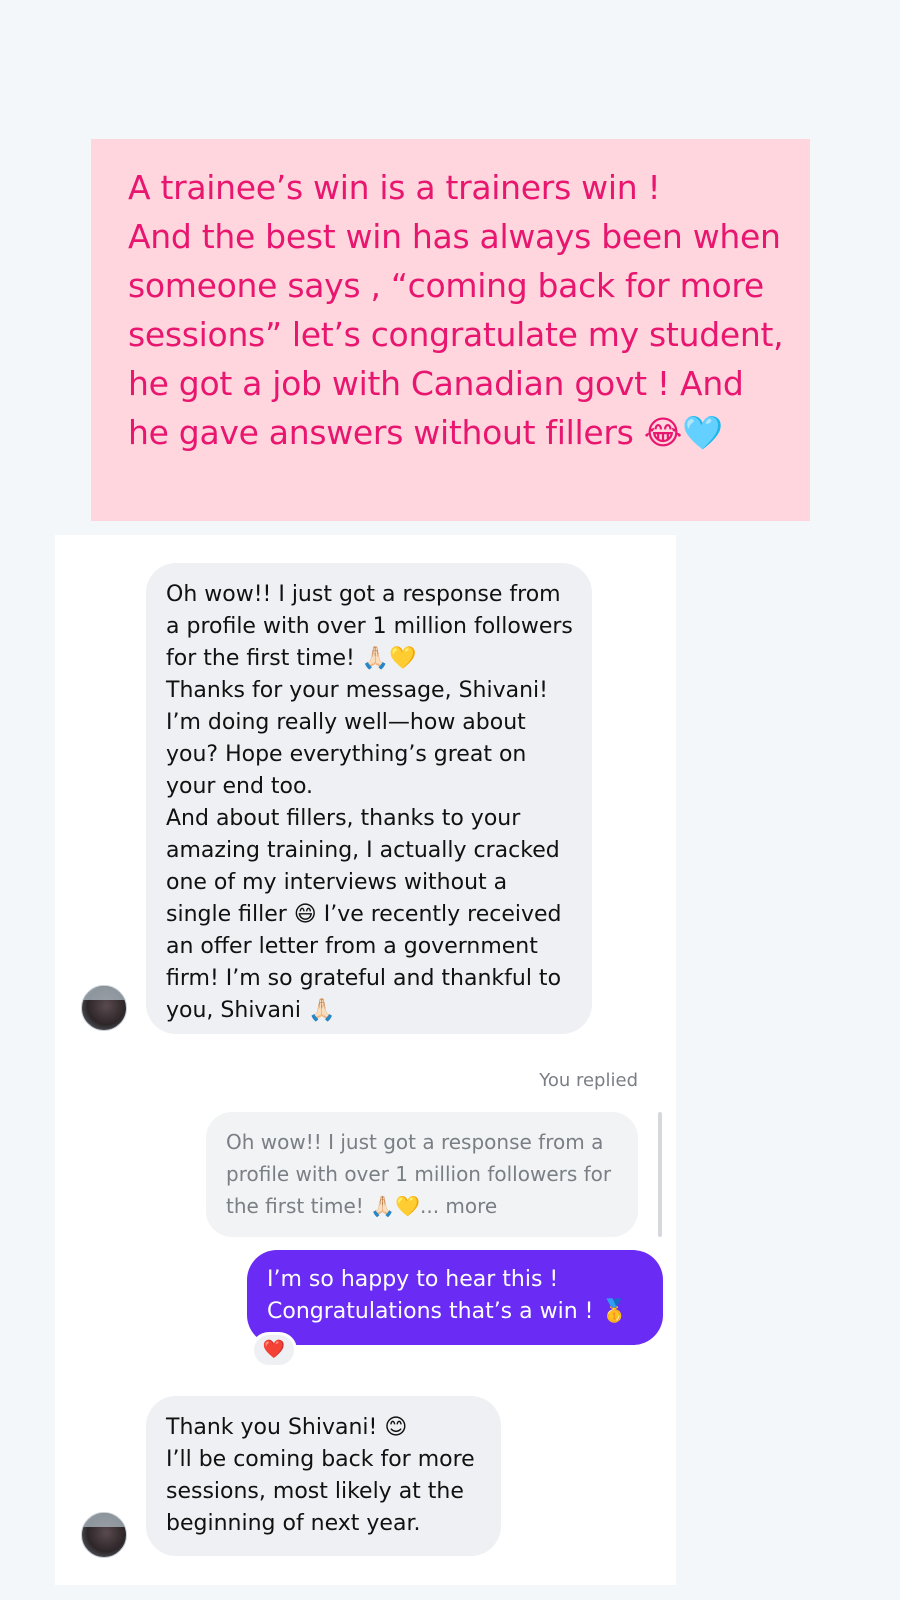 The height and width of the screenshot is (1600, 900). I want to click on quoted-reply-bar, so click(660, 1174).